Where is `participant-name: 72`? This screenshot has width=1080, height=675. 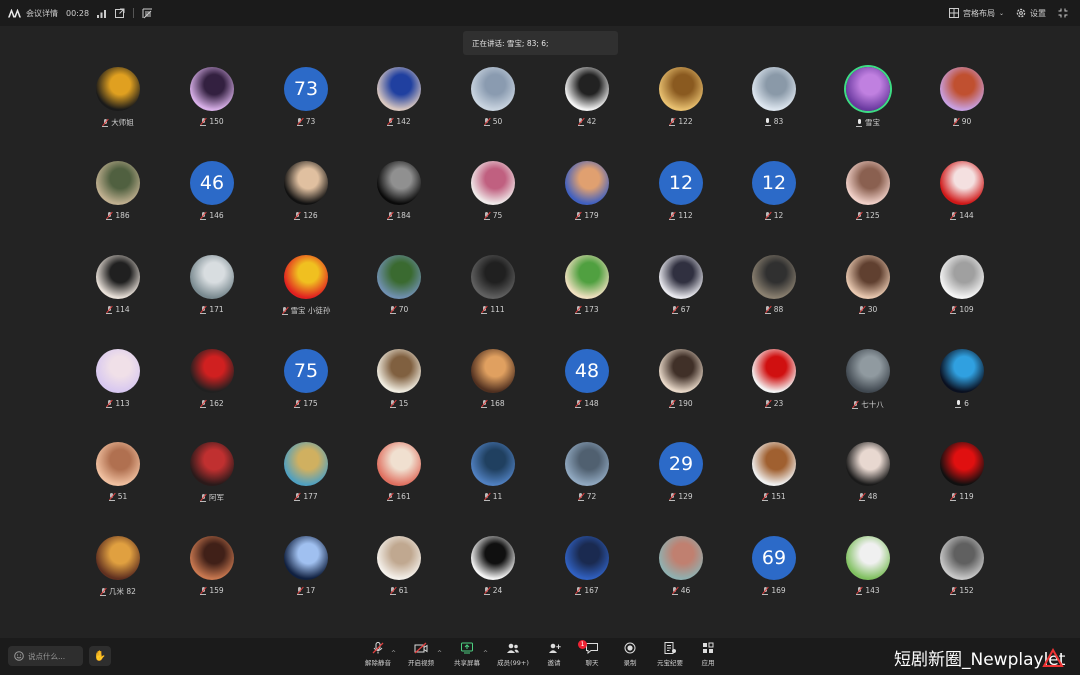
participant-name: 72 is located at coordinates (591, 496).